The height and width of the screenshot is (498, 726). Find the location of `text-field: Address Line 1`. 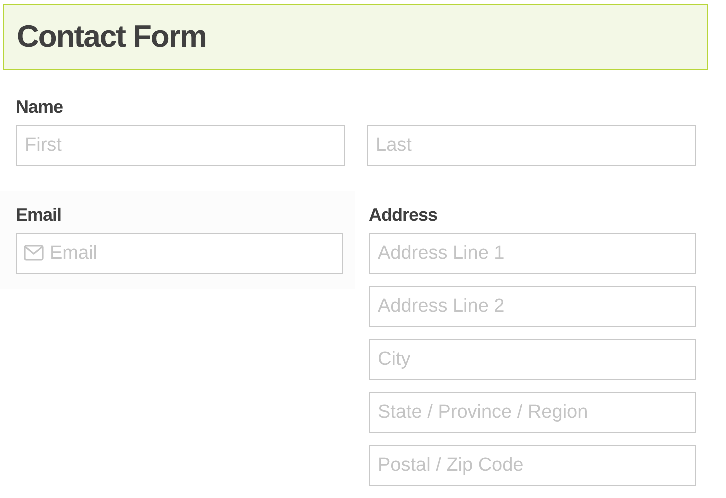

text-field: Address Line 1 is located at coordinates (532, 253).